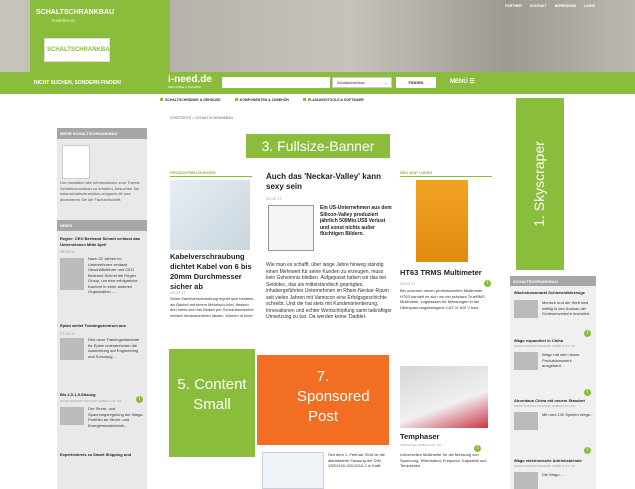  I want to click on product-date: 24.03.17, so click(178, 292).